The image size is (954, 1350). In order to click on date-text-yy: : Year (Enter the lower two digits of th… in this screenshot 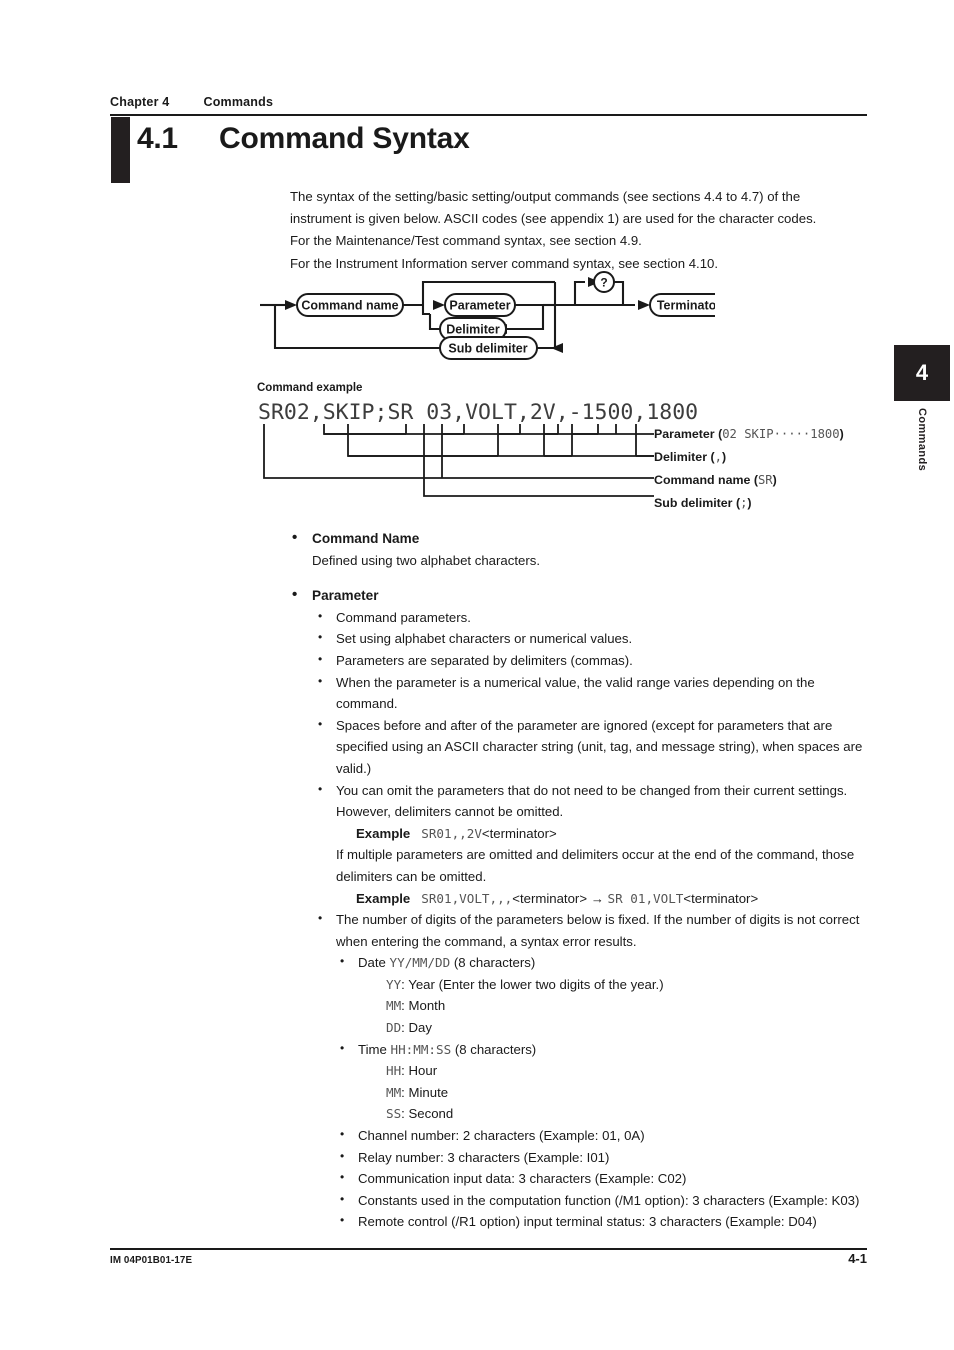, I will do `click(532, 984)`.